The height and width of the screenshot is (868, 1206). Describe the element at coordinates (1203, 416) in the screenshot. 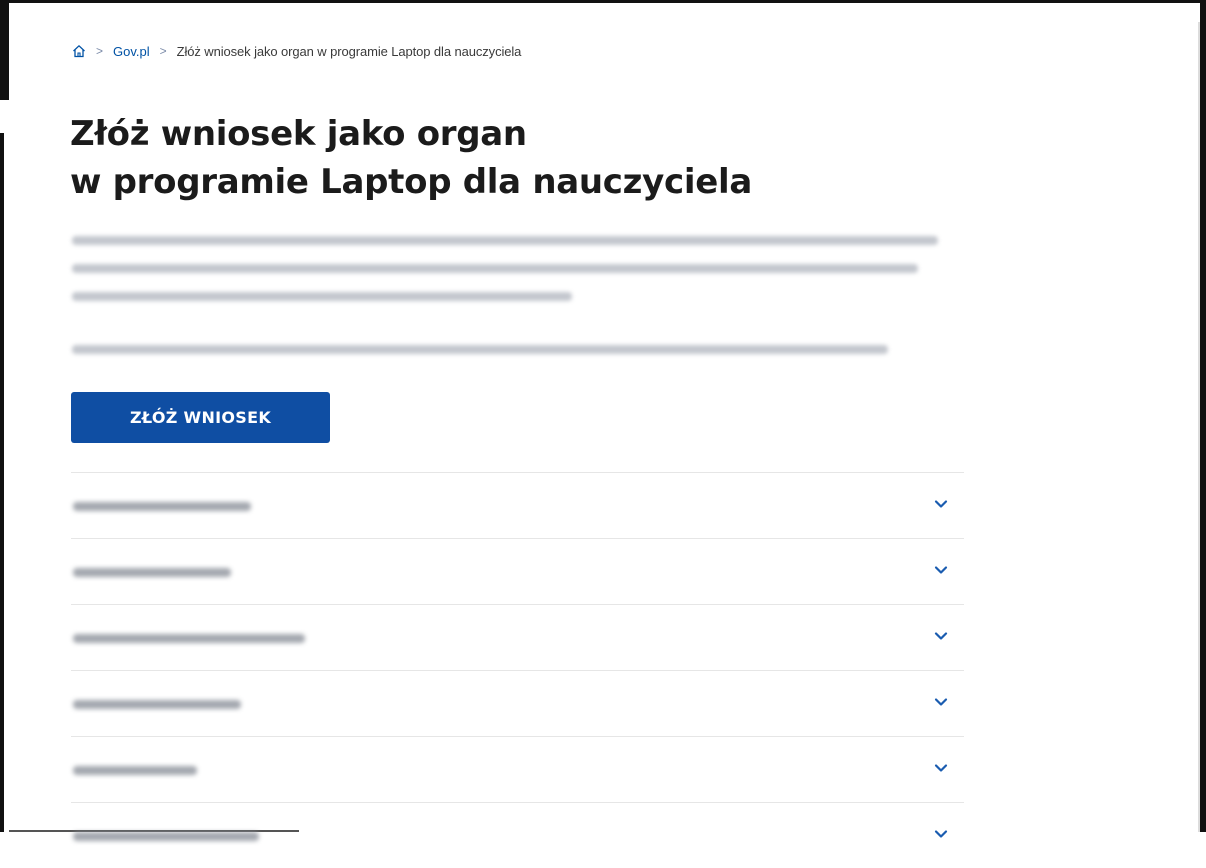

I see `frame-border-right` at that location.